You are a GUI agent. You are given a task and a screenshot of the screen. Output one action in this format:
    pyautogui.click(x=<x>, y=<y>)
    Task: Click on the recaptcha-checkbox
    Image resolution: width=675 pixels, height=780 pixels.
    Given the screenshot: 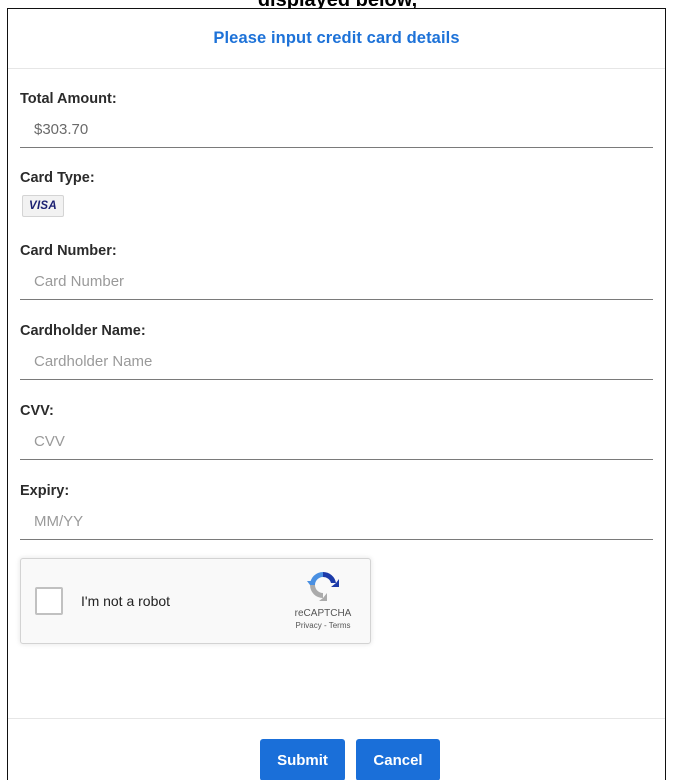 What is the action you would take?
    pyautogui.click(x=49, y=601)
    